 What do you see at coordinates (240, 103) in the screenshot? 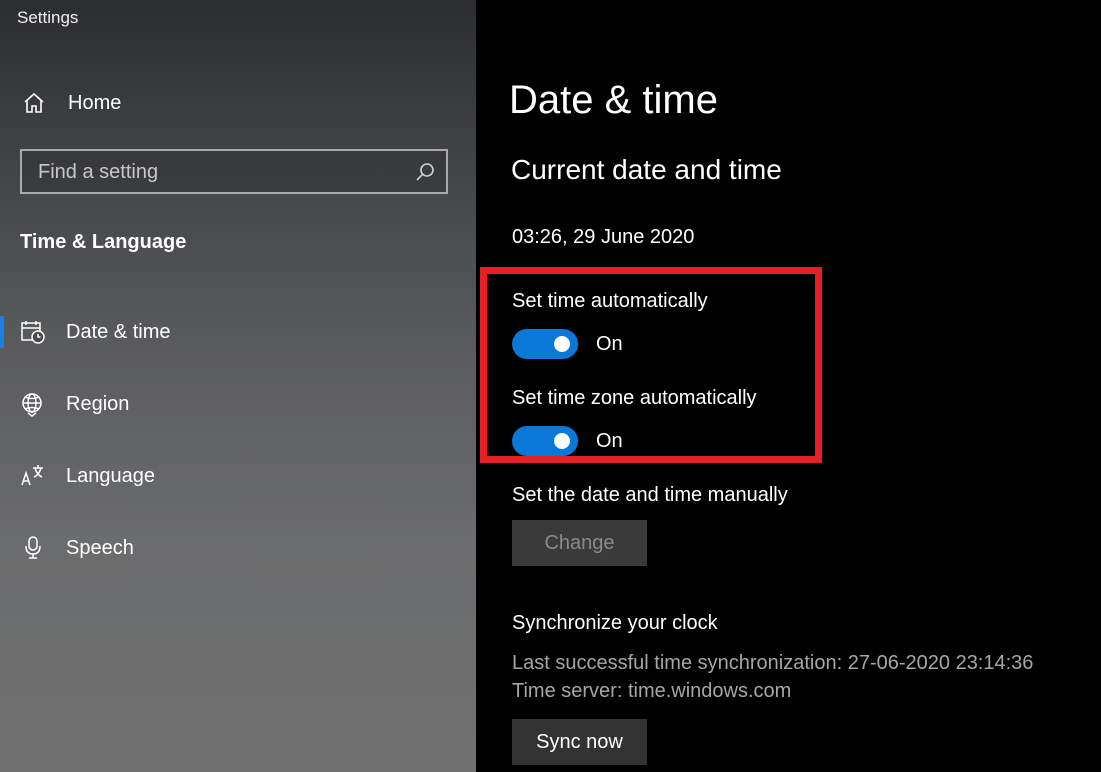
I see `home-nav-item: Home` at bounding box center [240, 103].